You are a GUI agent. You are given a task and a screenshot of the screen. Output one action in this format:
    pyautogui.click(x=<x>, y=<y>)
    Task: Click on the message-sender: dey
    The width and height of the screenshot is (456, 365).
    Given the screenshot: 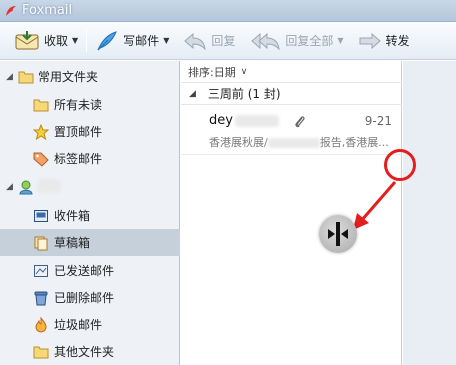 What is the action you would take?
    pyautogui.click(x=244, y=120)
    